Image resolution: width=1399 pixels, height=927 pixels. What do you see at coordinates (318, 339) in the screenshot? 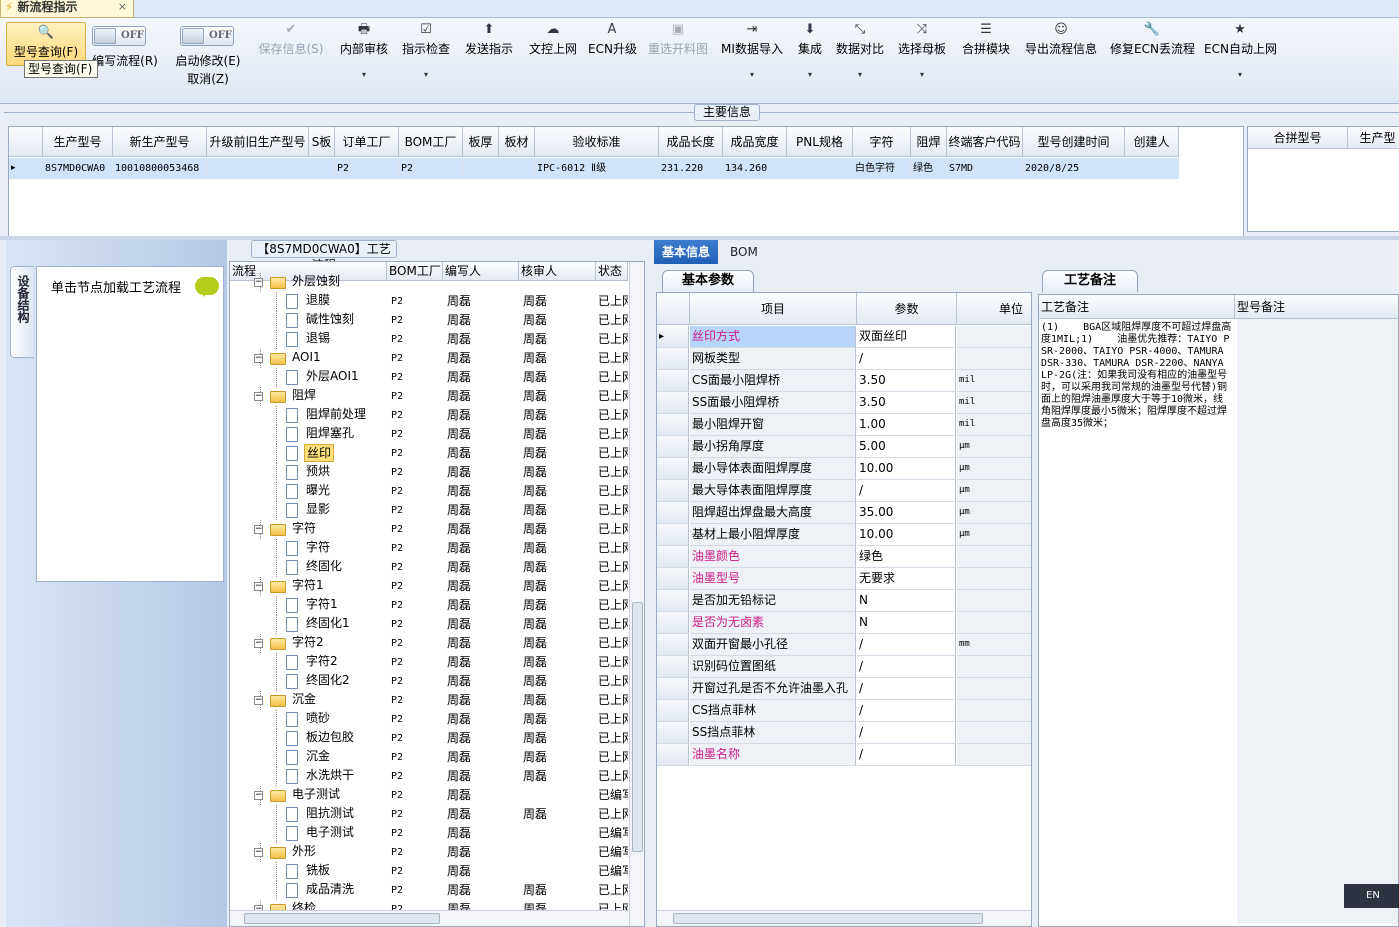
I see `process-name: 退锡` at bounding box center [318, 339].